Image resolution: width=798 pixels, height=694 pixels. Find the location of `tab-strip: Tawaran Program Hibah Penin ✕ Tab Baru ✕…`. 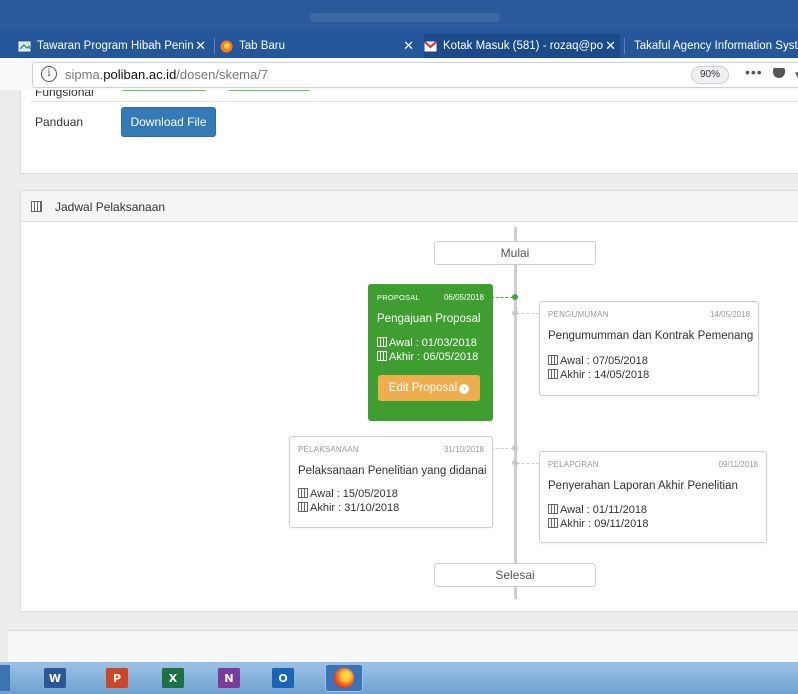

tab-strip: Tawaran Program Hibah Penin ✕ Tab Baru ✕… is located at coordinates (399, 44).